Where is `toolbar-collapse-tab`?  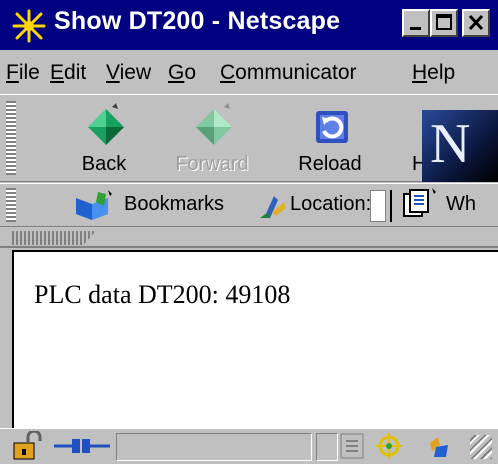 toolbar-collapse-tab is located at coordinates (54, 238).